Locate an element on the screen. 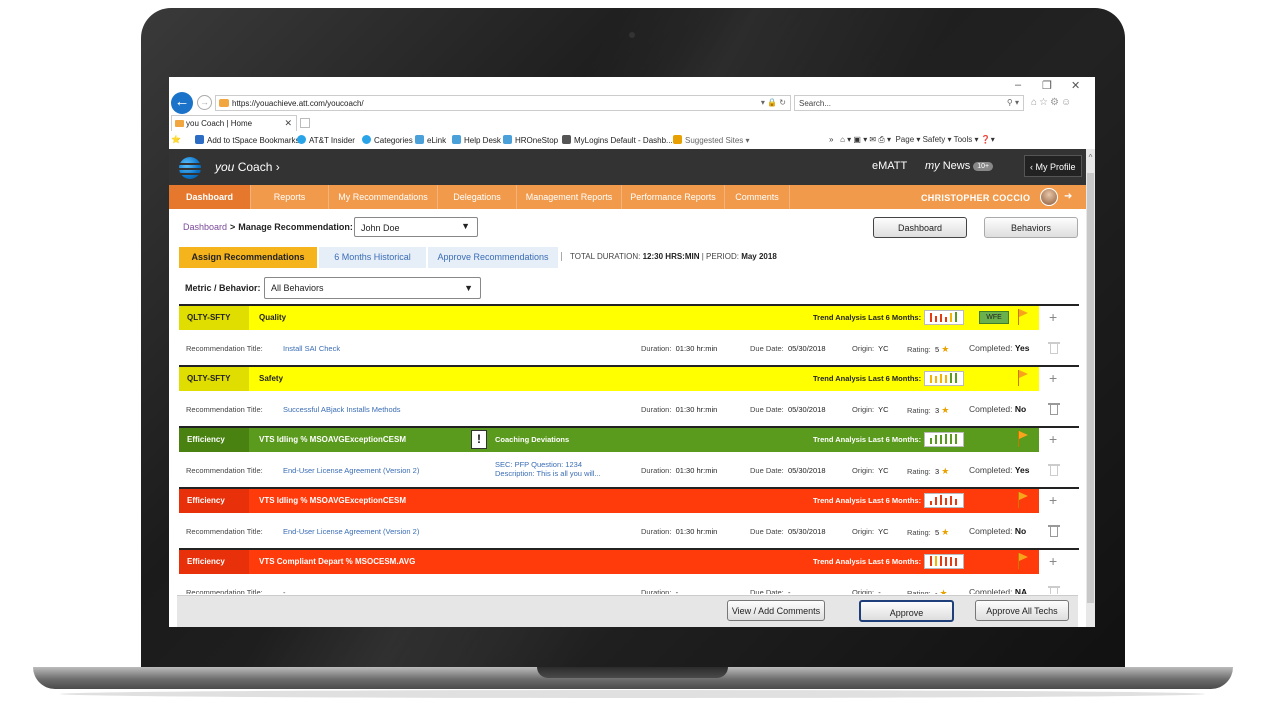 The width and height of the screenshot is (1265, 712). ematt-link: eMATT is located at coordinates (889, 166).